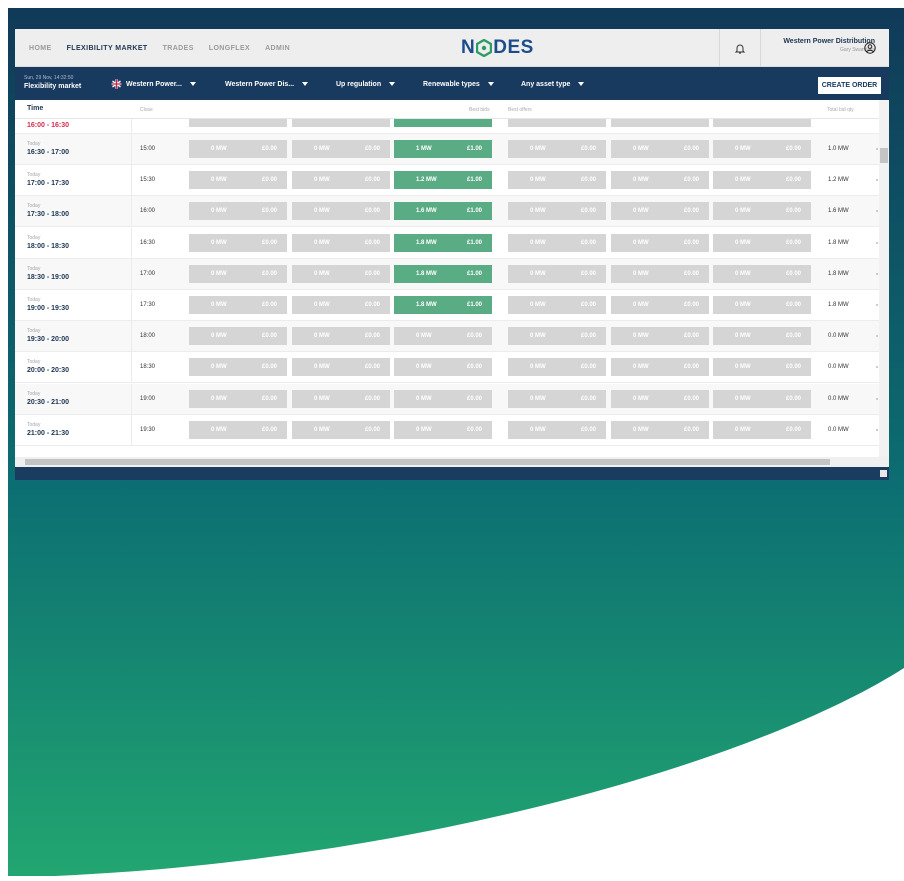 The width and height of the screenshot is (904, 881). What do you see at coordinates (277, 48) in the screenshot?
I see `nav-admin: ADMIN` at bounding box center [277, 48].